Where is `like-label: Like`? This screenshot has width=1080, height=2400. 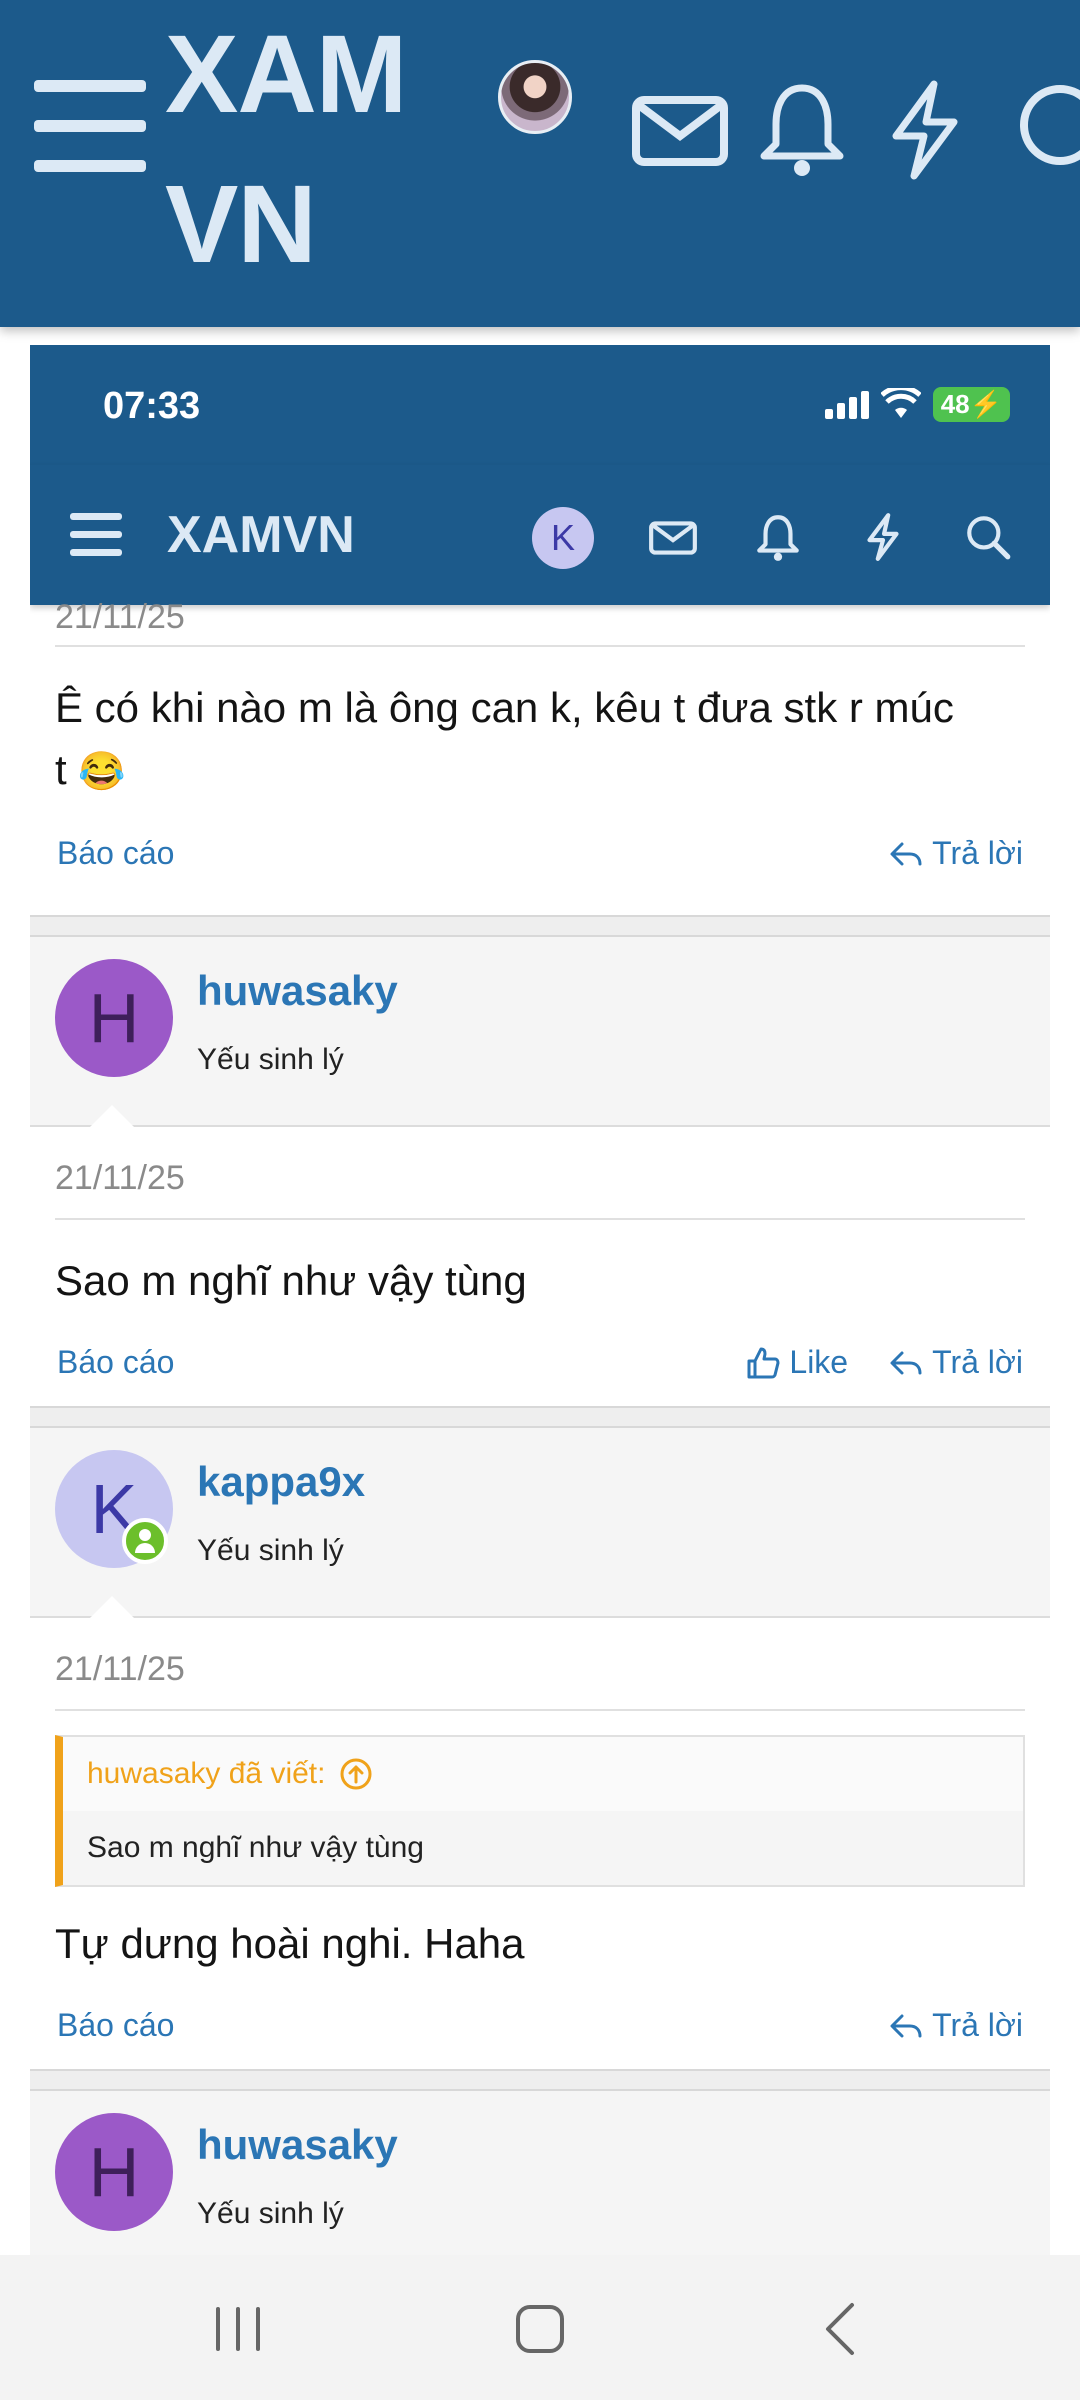
like-label: Like is located at coordinates (819, 1362).